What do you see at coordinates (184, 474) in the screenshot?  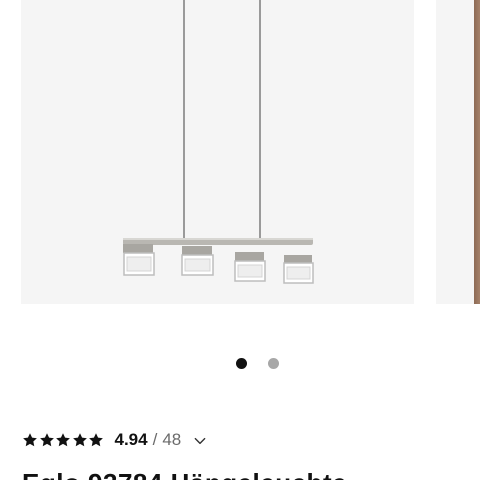 I see `product-title: Eglo 93784 Hängeleuchte` at bounding box center [184, 474].